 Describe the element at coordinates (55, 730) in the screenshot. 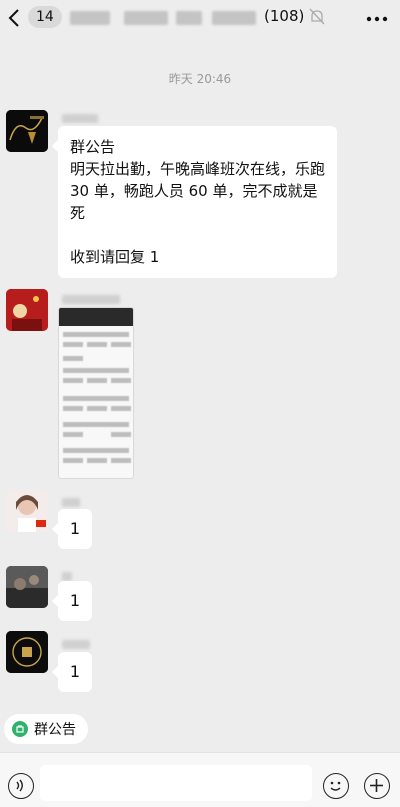

I see `group-notice-label: 群公告` at that location.